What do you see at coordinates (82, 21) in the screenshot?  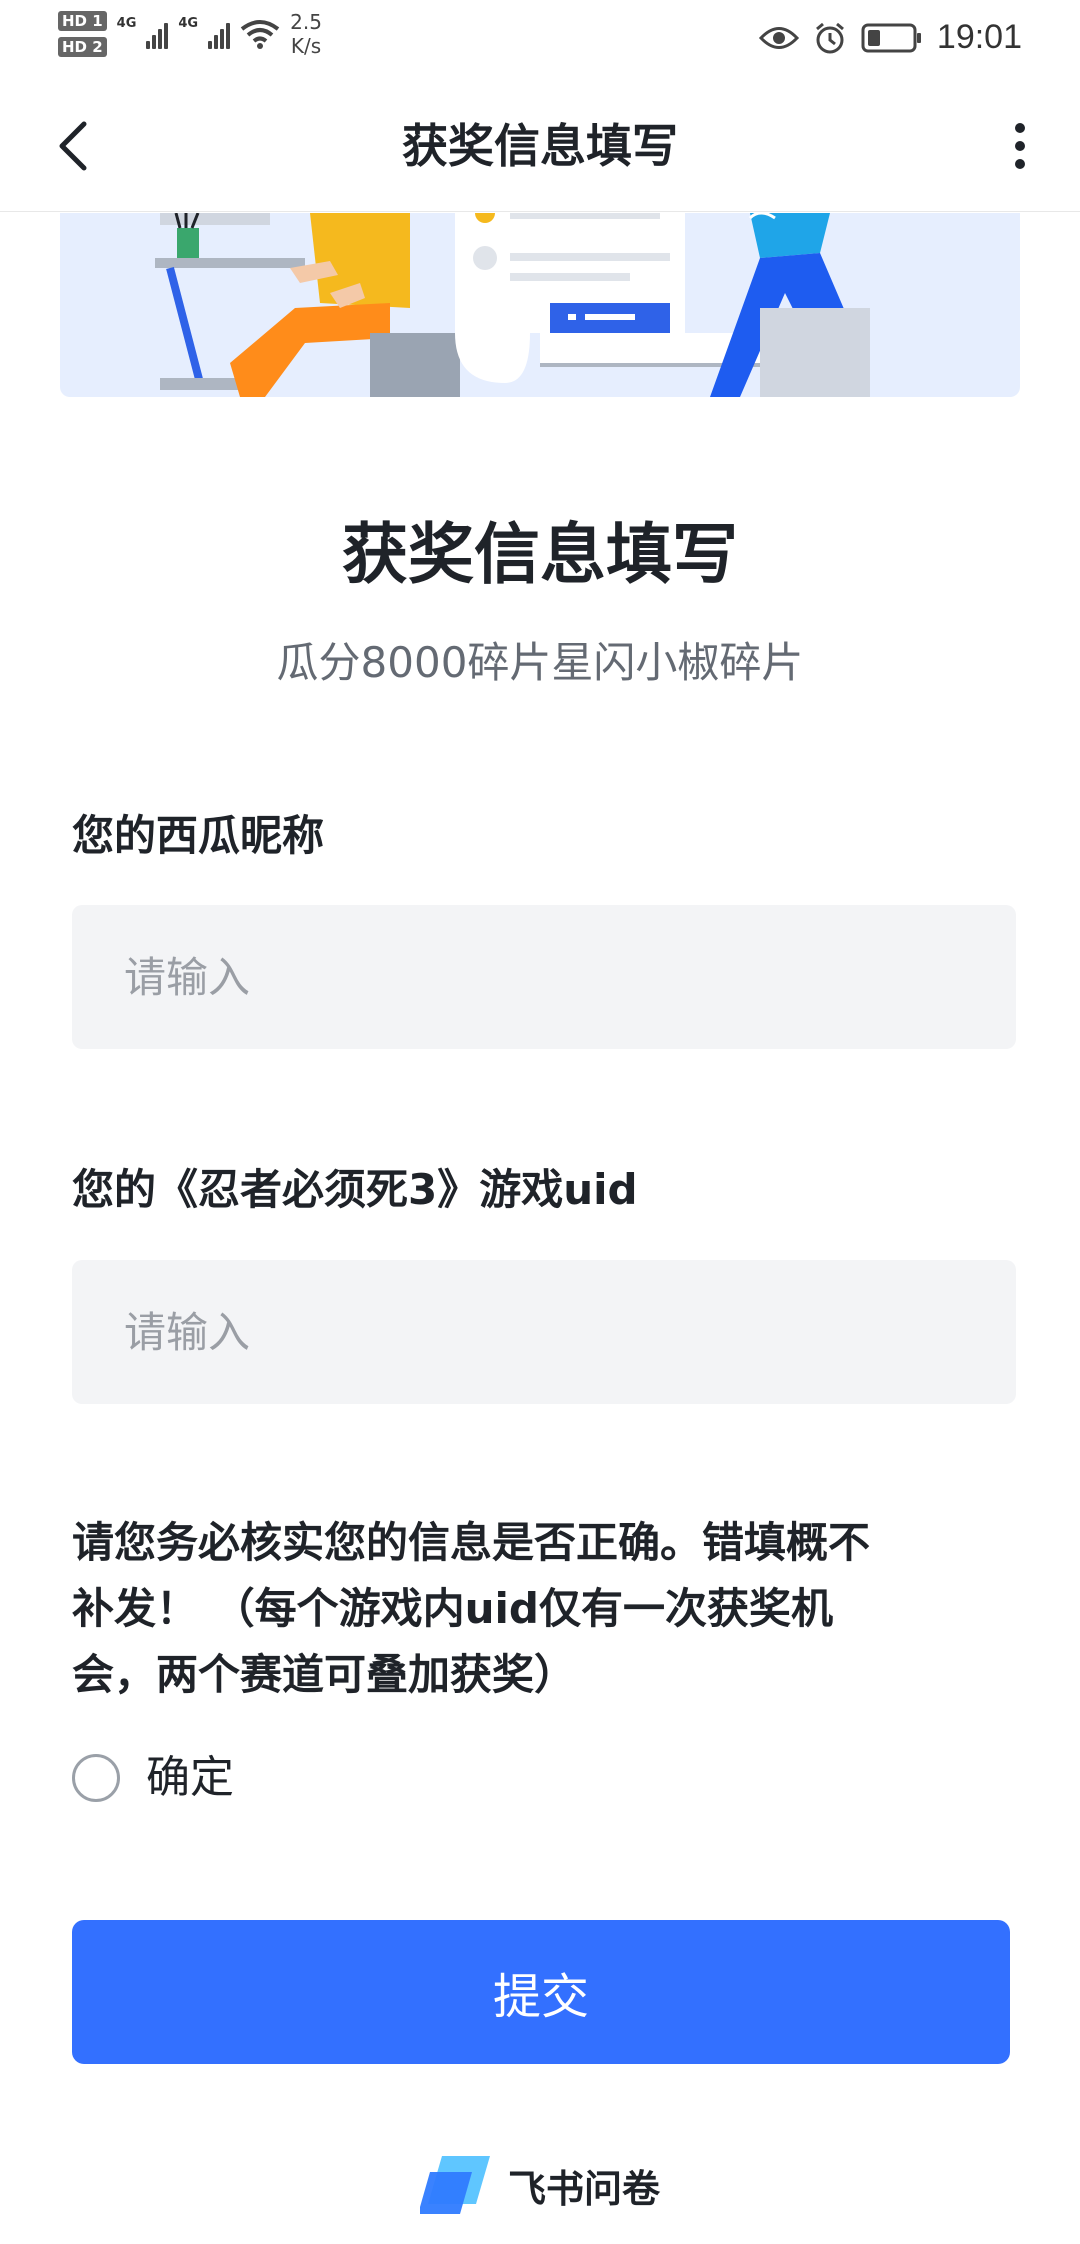 I see `sim1-badge: HD 1` at bounding box center [82, 21].